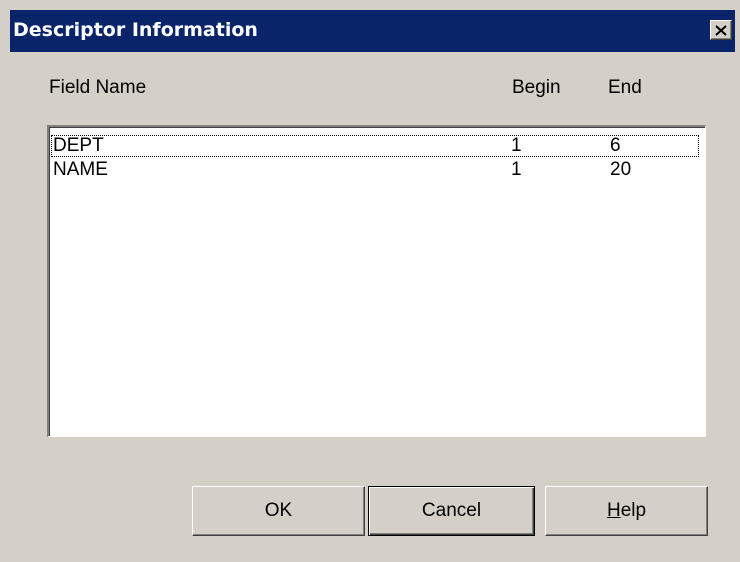 The height and width of the screenshot is (562, 740). I want to click on close-icon, so click(721, 30).